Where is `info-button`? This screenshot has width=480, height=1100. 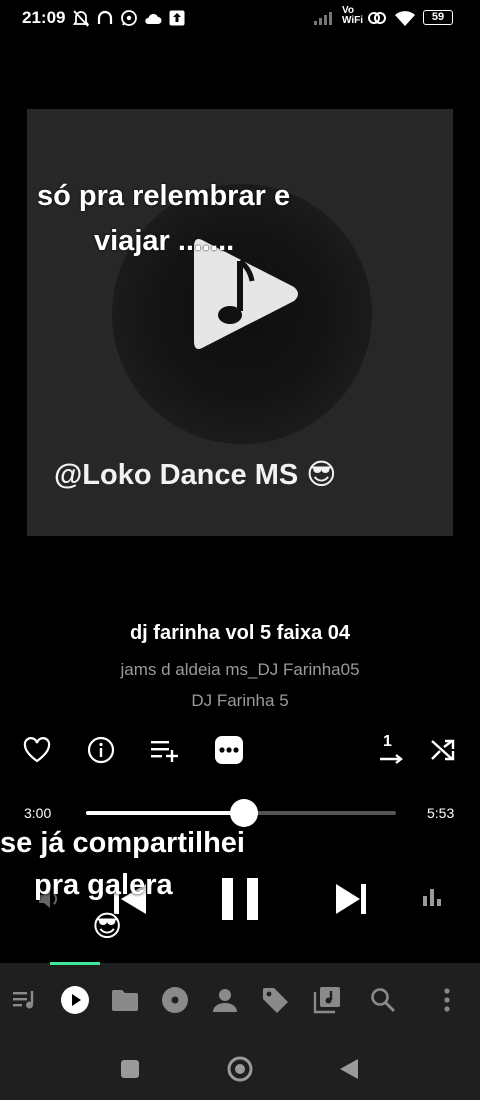
info-button is located at coordinates (101, 750).